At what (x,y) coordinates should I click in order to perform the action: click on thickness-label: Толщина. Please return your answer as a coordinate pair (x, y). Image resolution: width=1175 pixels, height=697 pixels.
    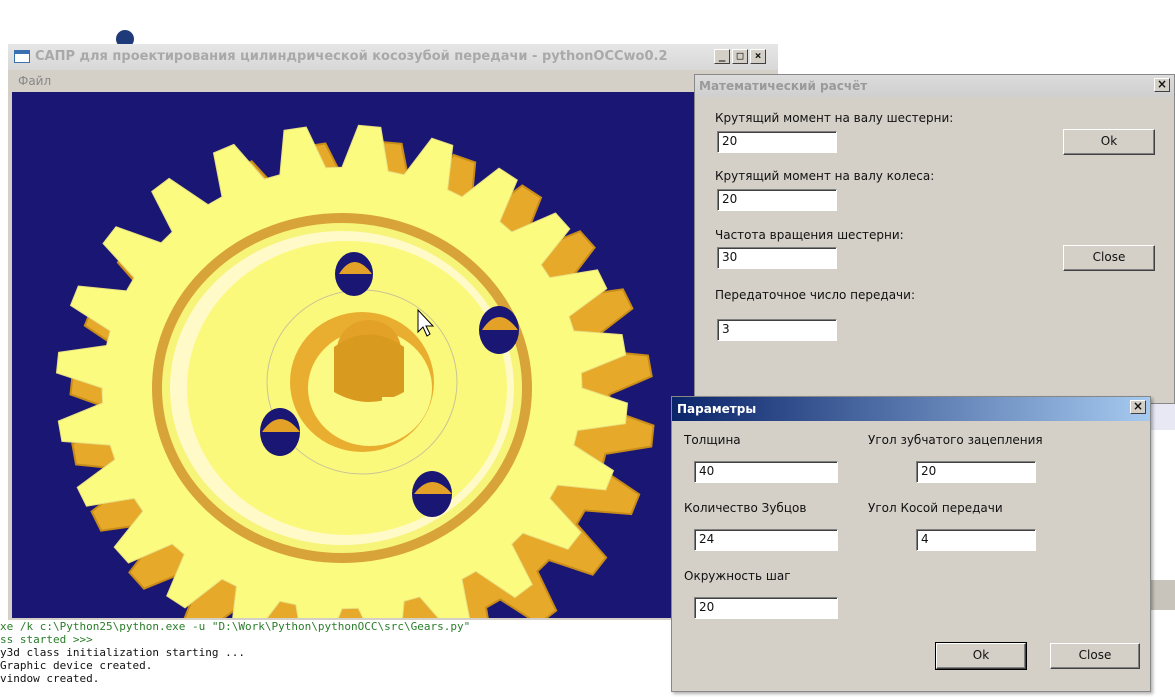
    Looking at the image, I should click on (712, 440).